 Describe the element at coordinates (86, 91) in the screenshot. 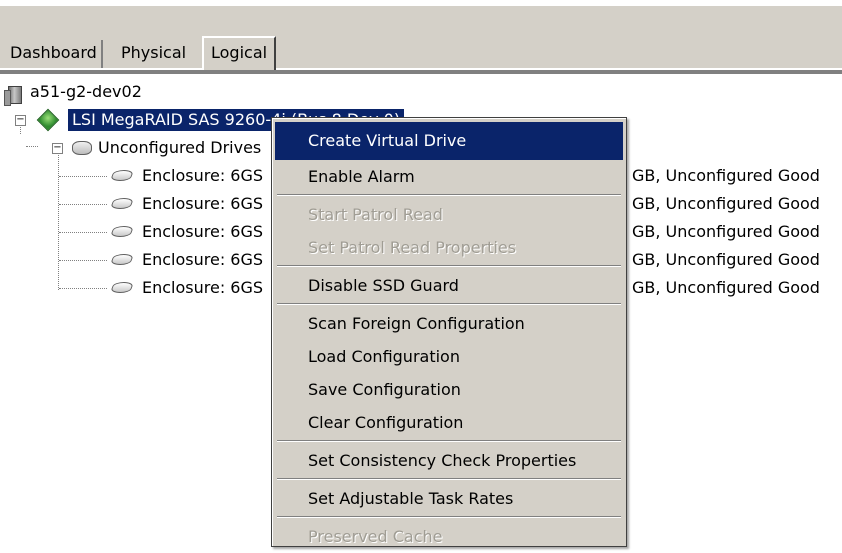

I see `host-label: a51-g2-dev02` at that location.